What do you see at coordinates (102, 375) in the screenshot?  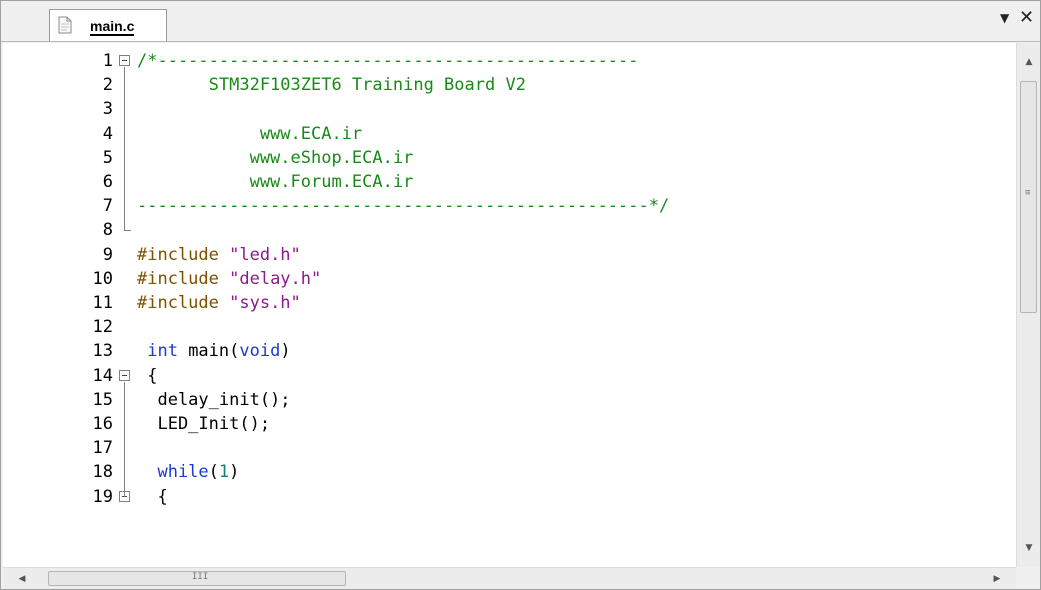 I see `line-number: 14` at bounding box center [102, 375].